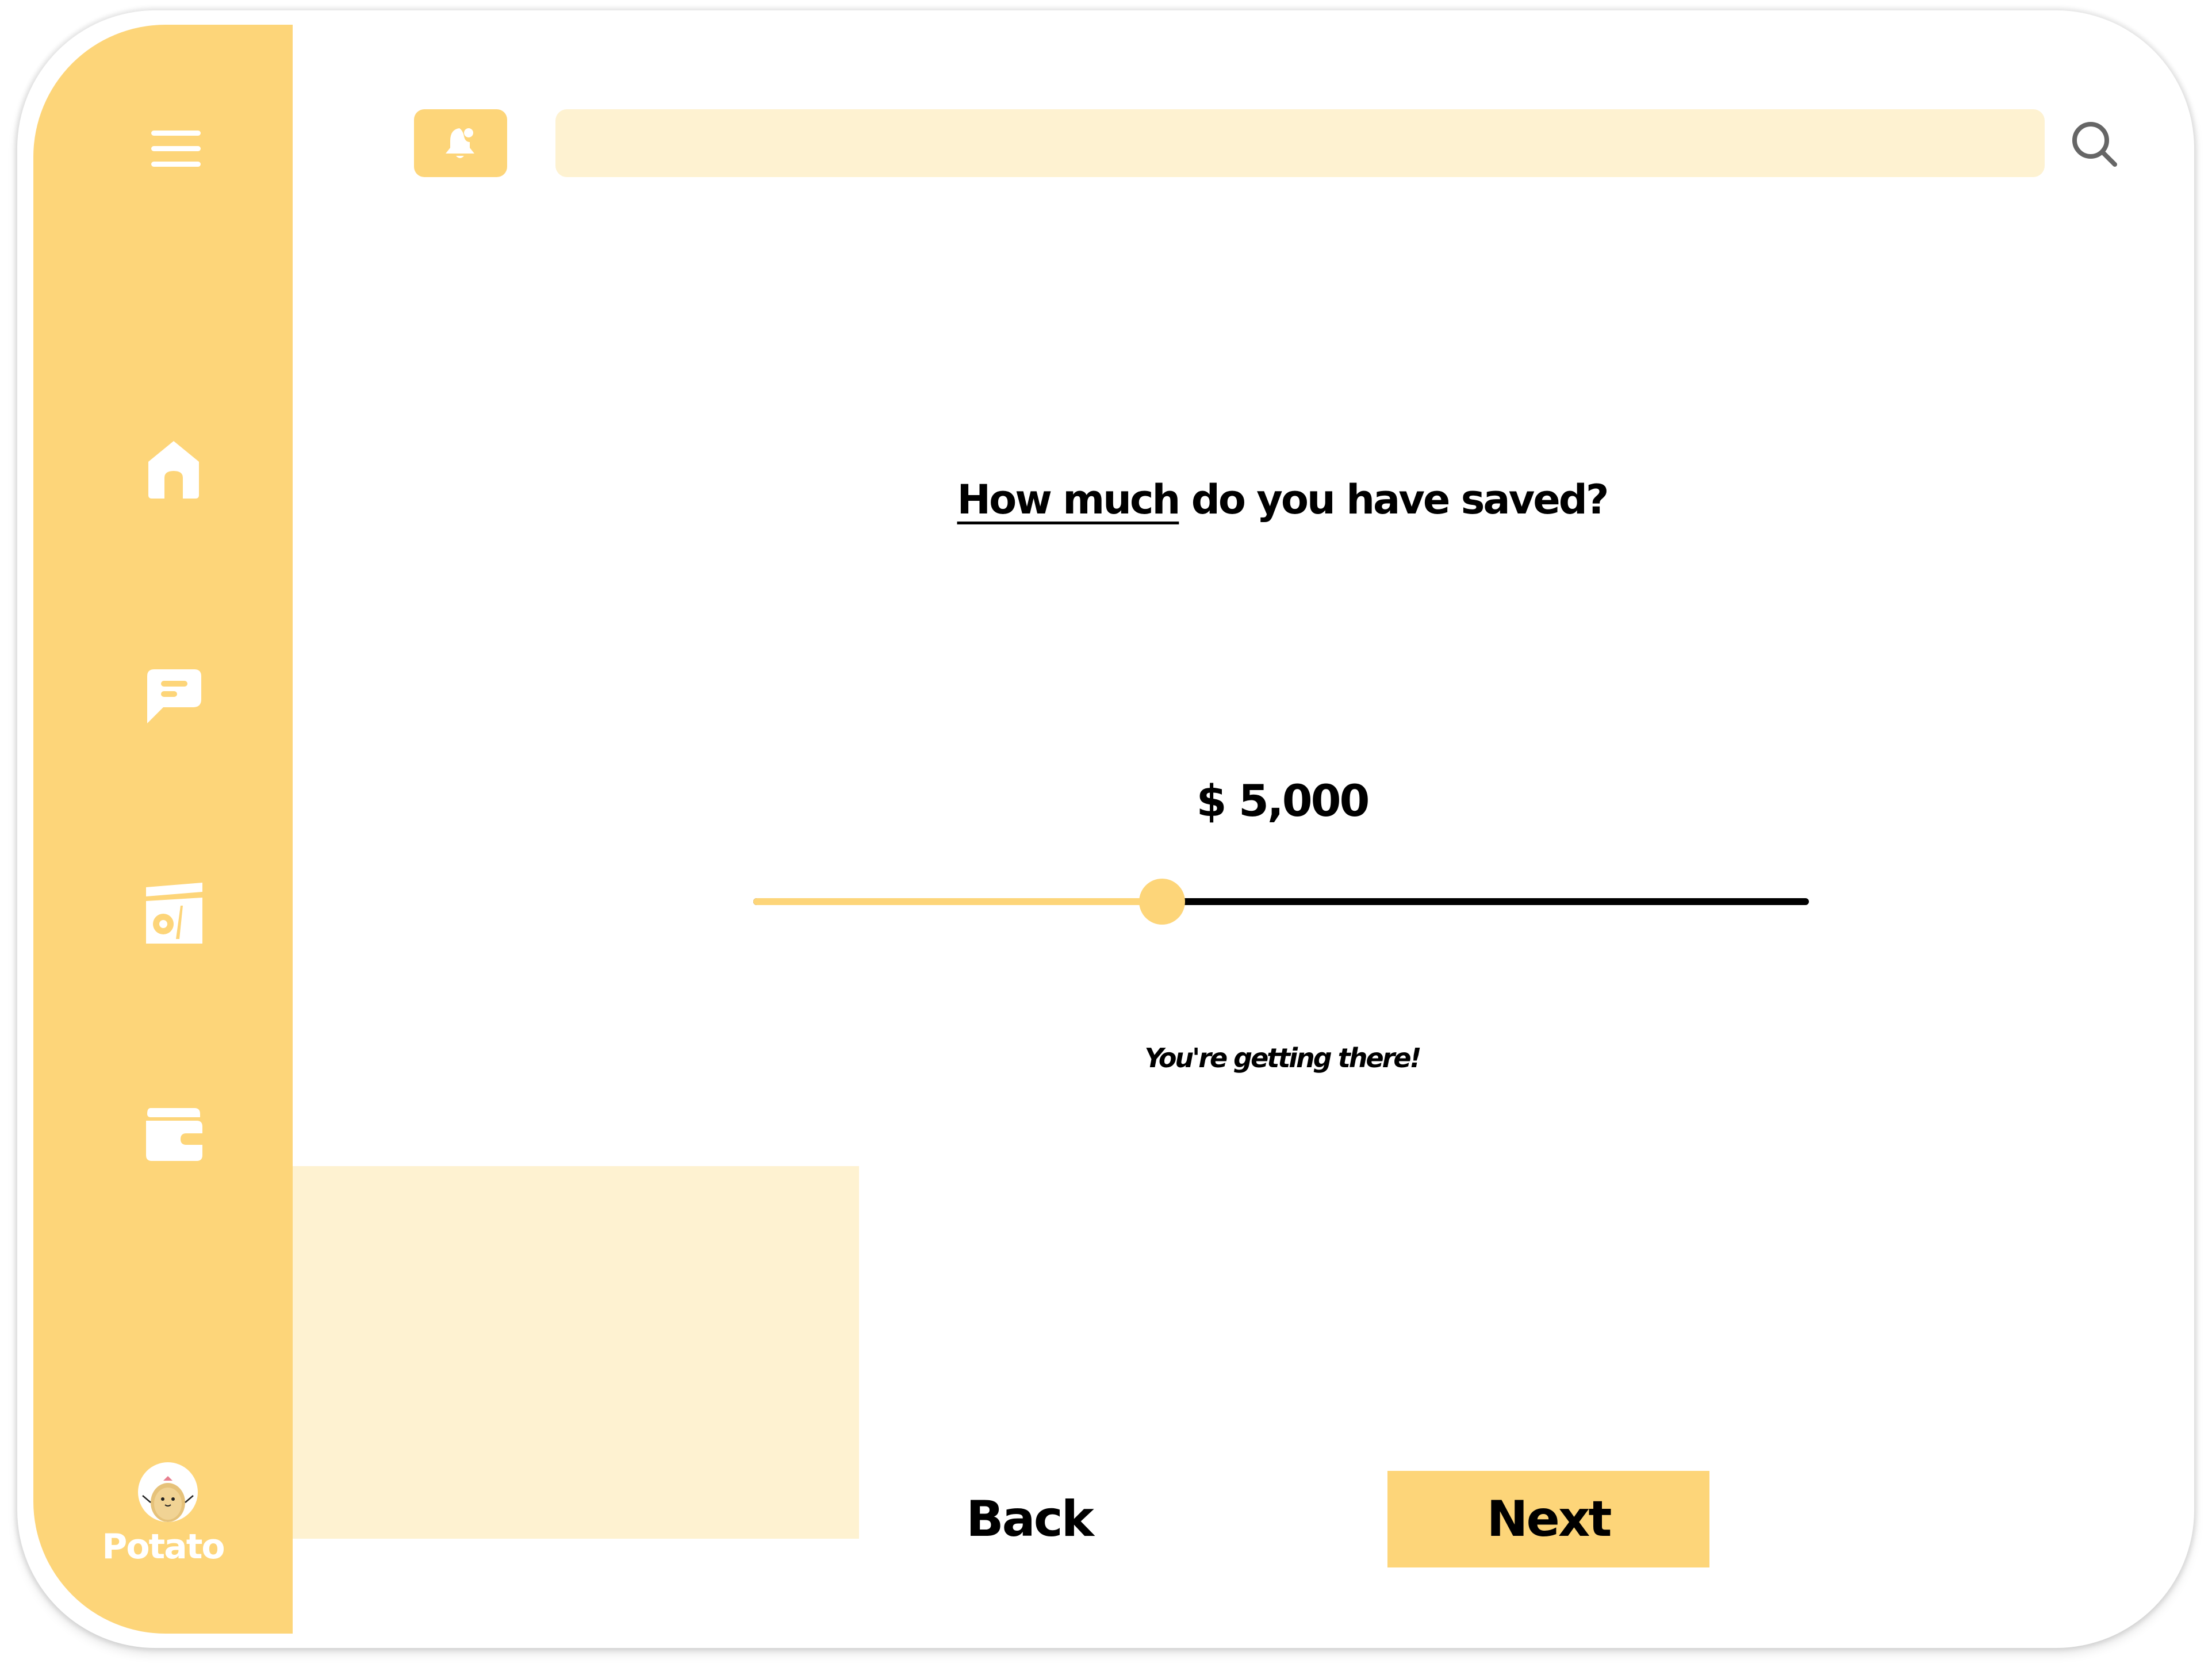  I want to click on question-rest: do you have saved?, so click(1394, 499).